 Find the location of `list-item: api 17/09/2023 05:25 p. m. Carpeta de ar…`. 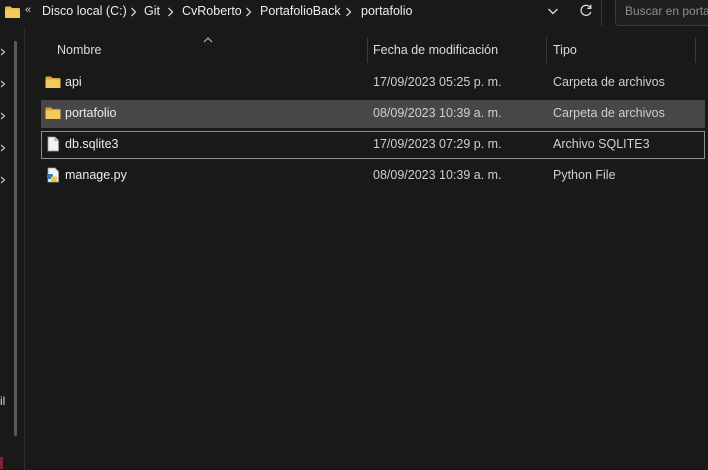

list-item: api 17/09/2023 05:25 p. m. Carpeta de ar… is located at coordinates (373, 83).